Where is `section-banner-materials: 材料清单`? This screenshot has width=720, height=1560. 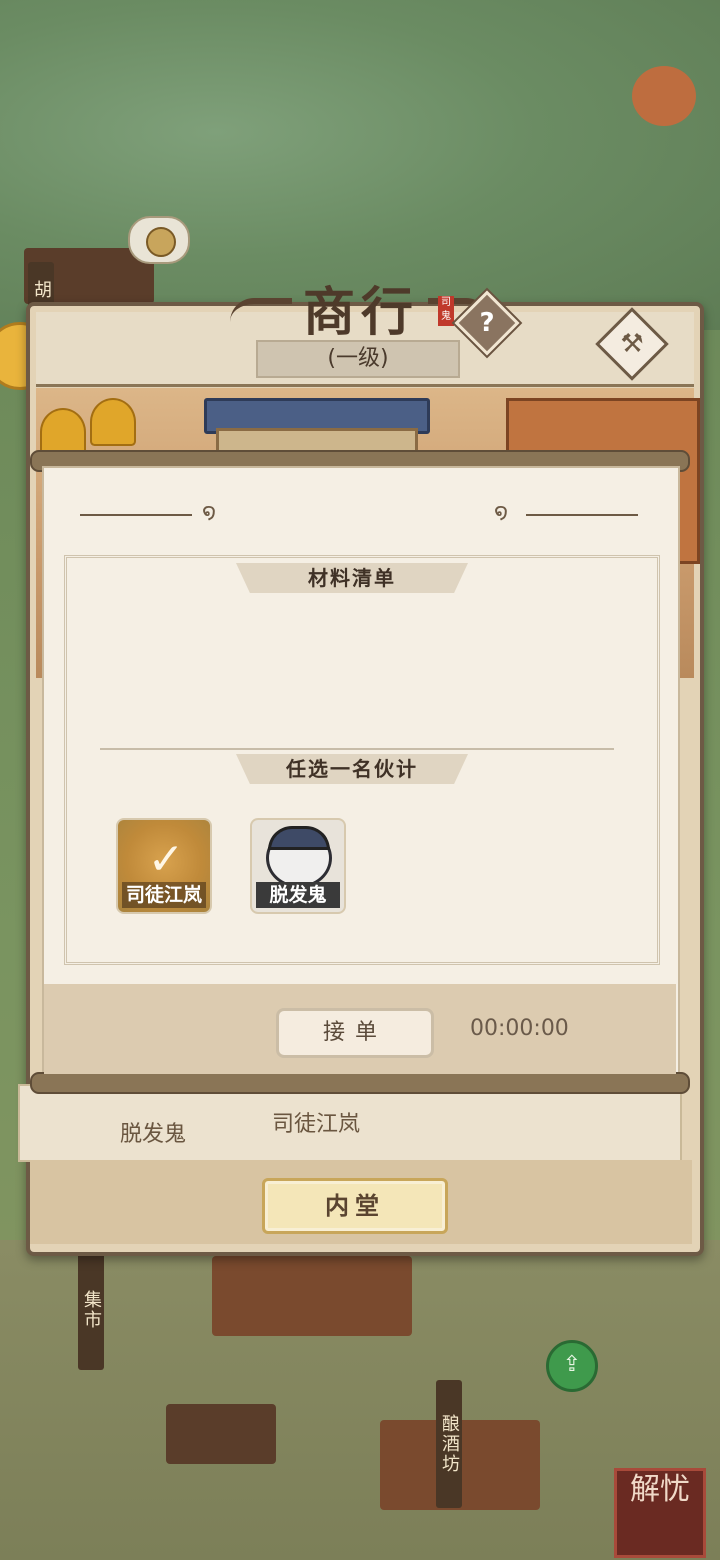
section-banner-materials: 材料清单 is located at coordinates (352, 578).